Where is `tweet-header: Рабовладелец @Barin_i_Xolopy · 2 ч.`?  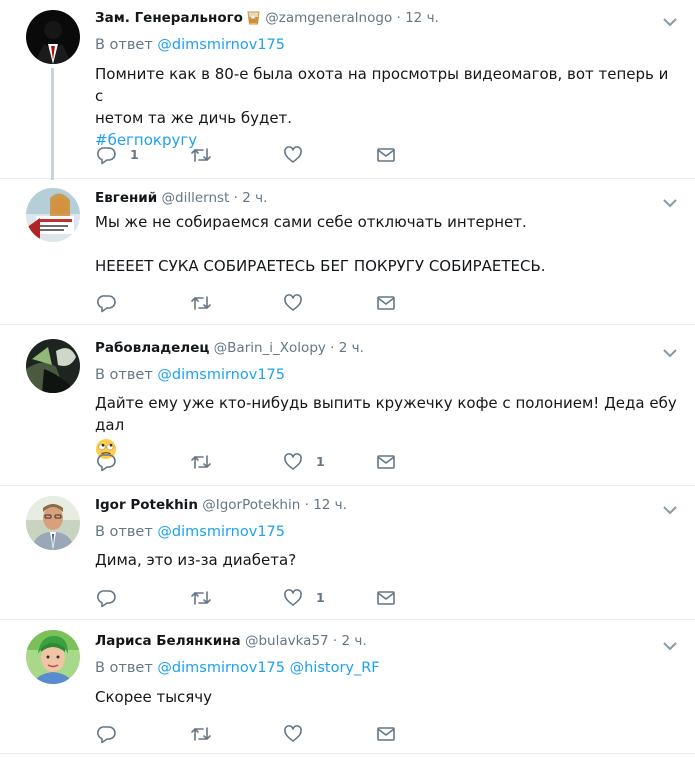 tweet-header: Рабовладелец @Barin_i_Xolopy · 2 ч. is located at coordinates (229, 348).